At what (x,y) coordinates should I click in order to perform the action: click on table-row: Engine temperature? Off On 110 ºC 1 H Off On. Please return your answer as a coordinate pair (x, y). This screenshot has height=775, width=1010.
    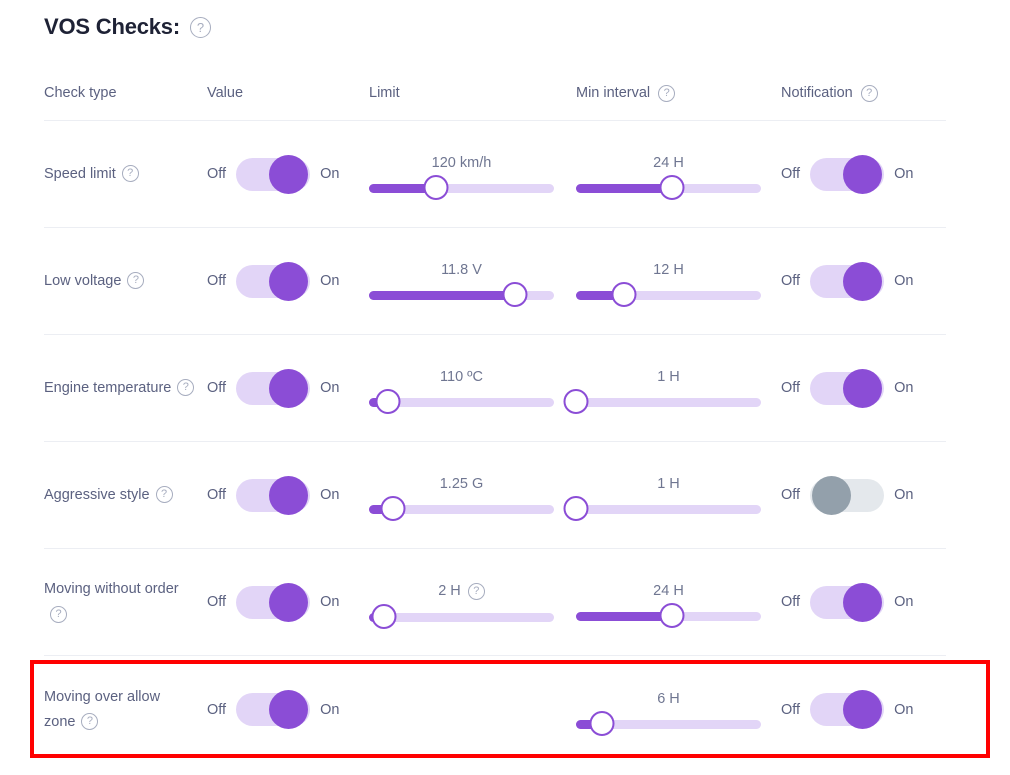
    Looking at the image, I should click on (495, 388).